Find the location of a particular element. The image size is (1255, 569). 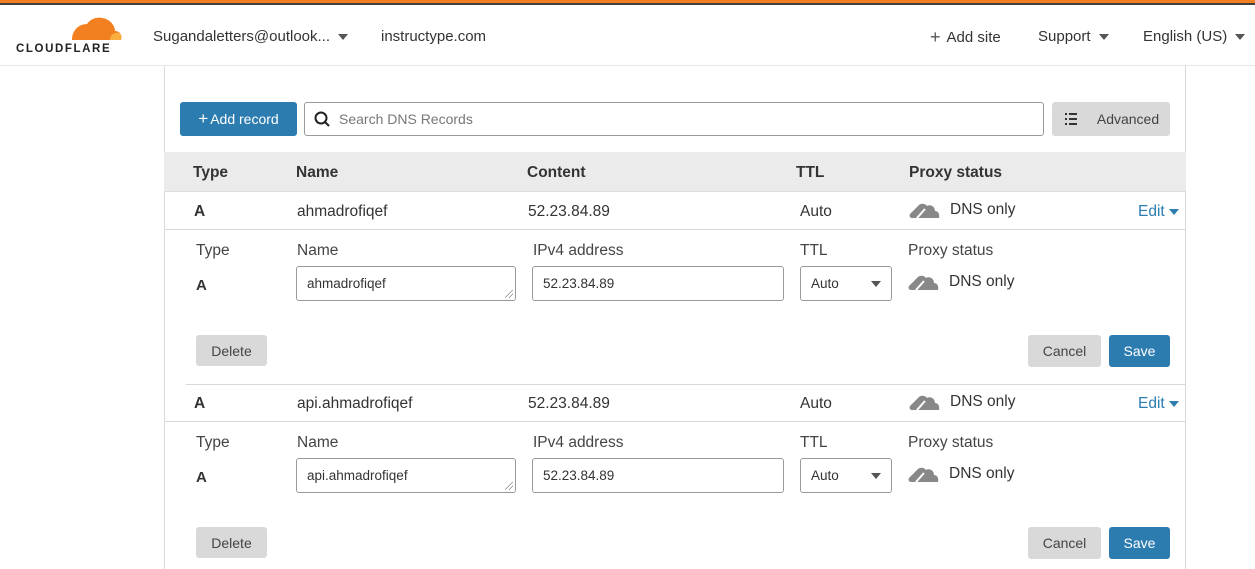

site-name: instructype.com is located at coordinates (434, 36).